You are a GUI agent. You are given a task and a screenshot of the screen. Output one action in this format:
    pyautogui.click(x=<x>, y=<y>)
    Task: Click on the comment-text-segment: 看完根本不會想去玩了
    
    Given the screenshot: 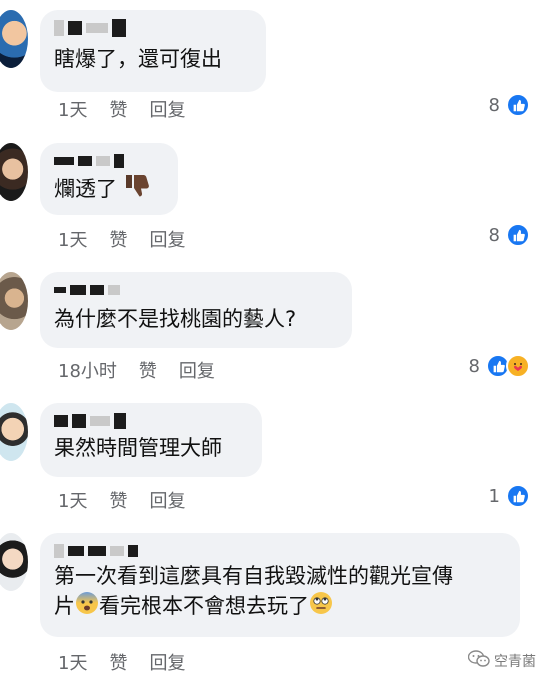 What is the action you would take?
    pyautogui.click(x=204, y=606)
    